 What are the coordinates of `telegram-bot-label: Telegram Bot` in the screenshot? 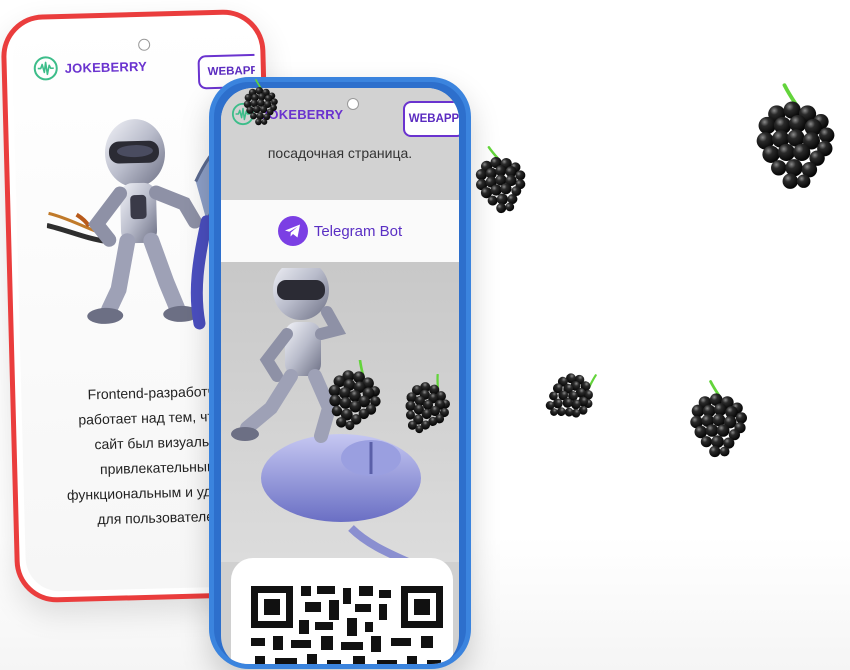 It's located at (358, 231).